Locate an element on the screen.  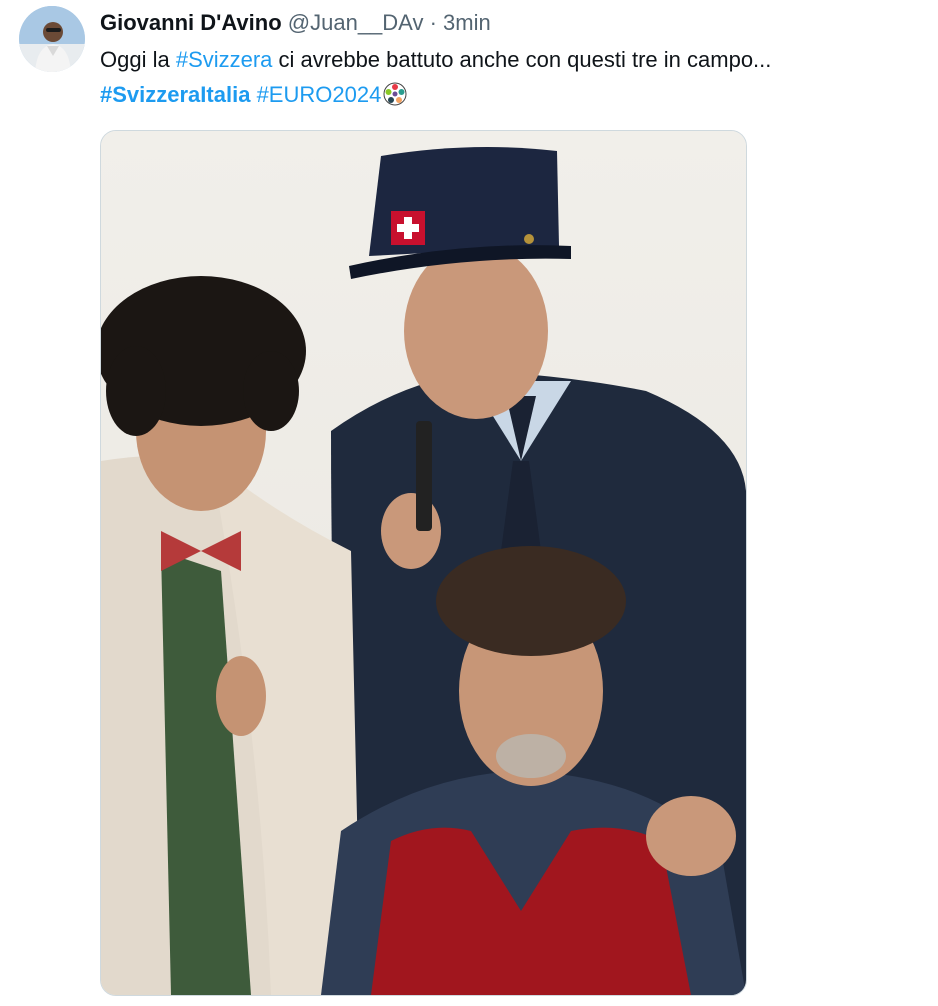
tweet-text-line-2: #SvizzeraItalia #EURO2024 is located at coordinates (253, 97).